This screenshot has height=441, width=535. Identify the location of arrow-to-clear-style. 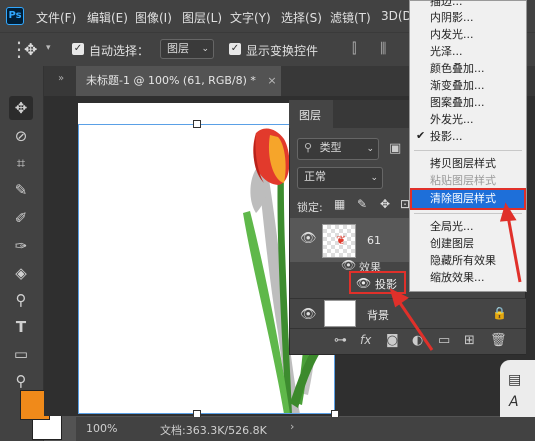
(514, 249).